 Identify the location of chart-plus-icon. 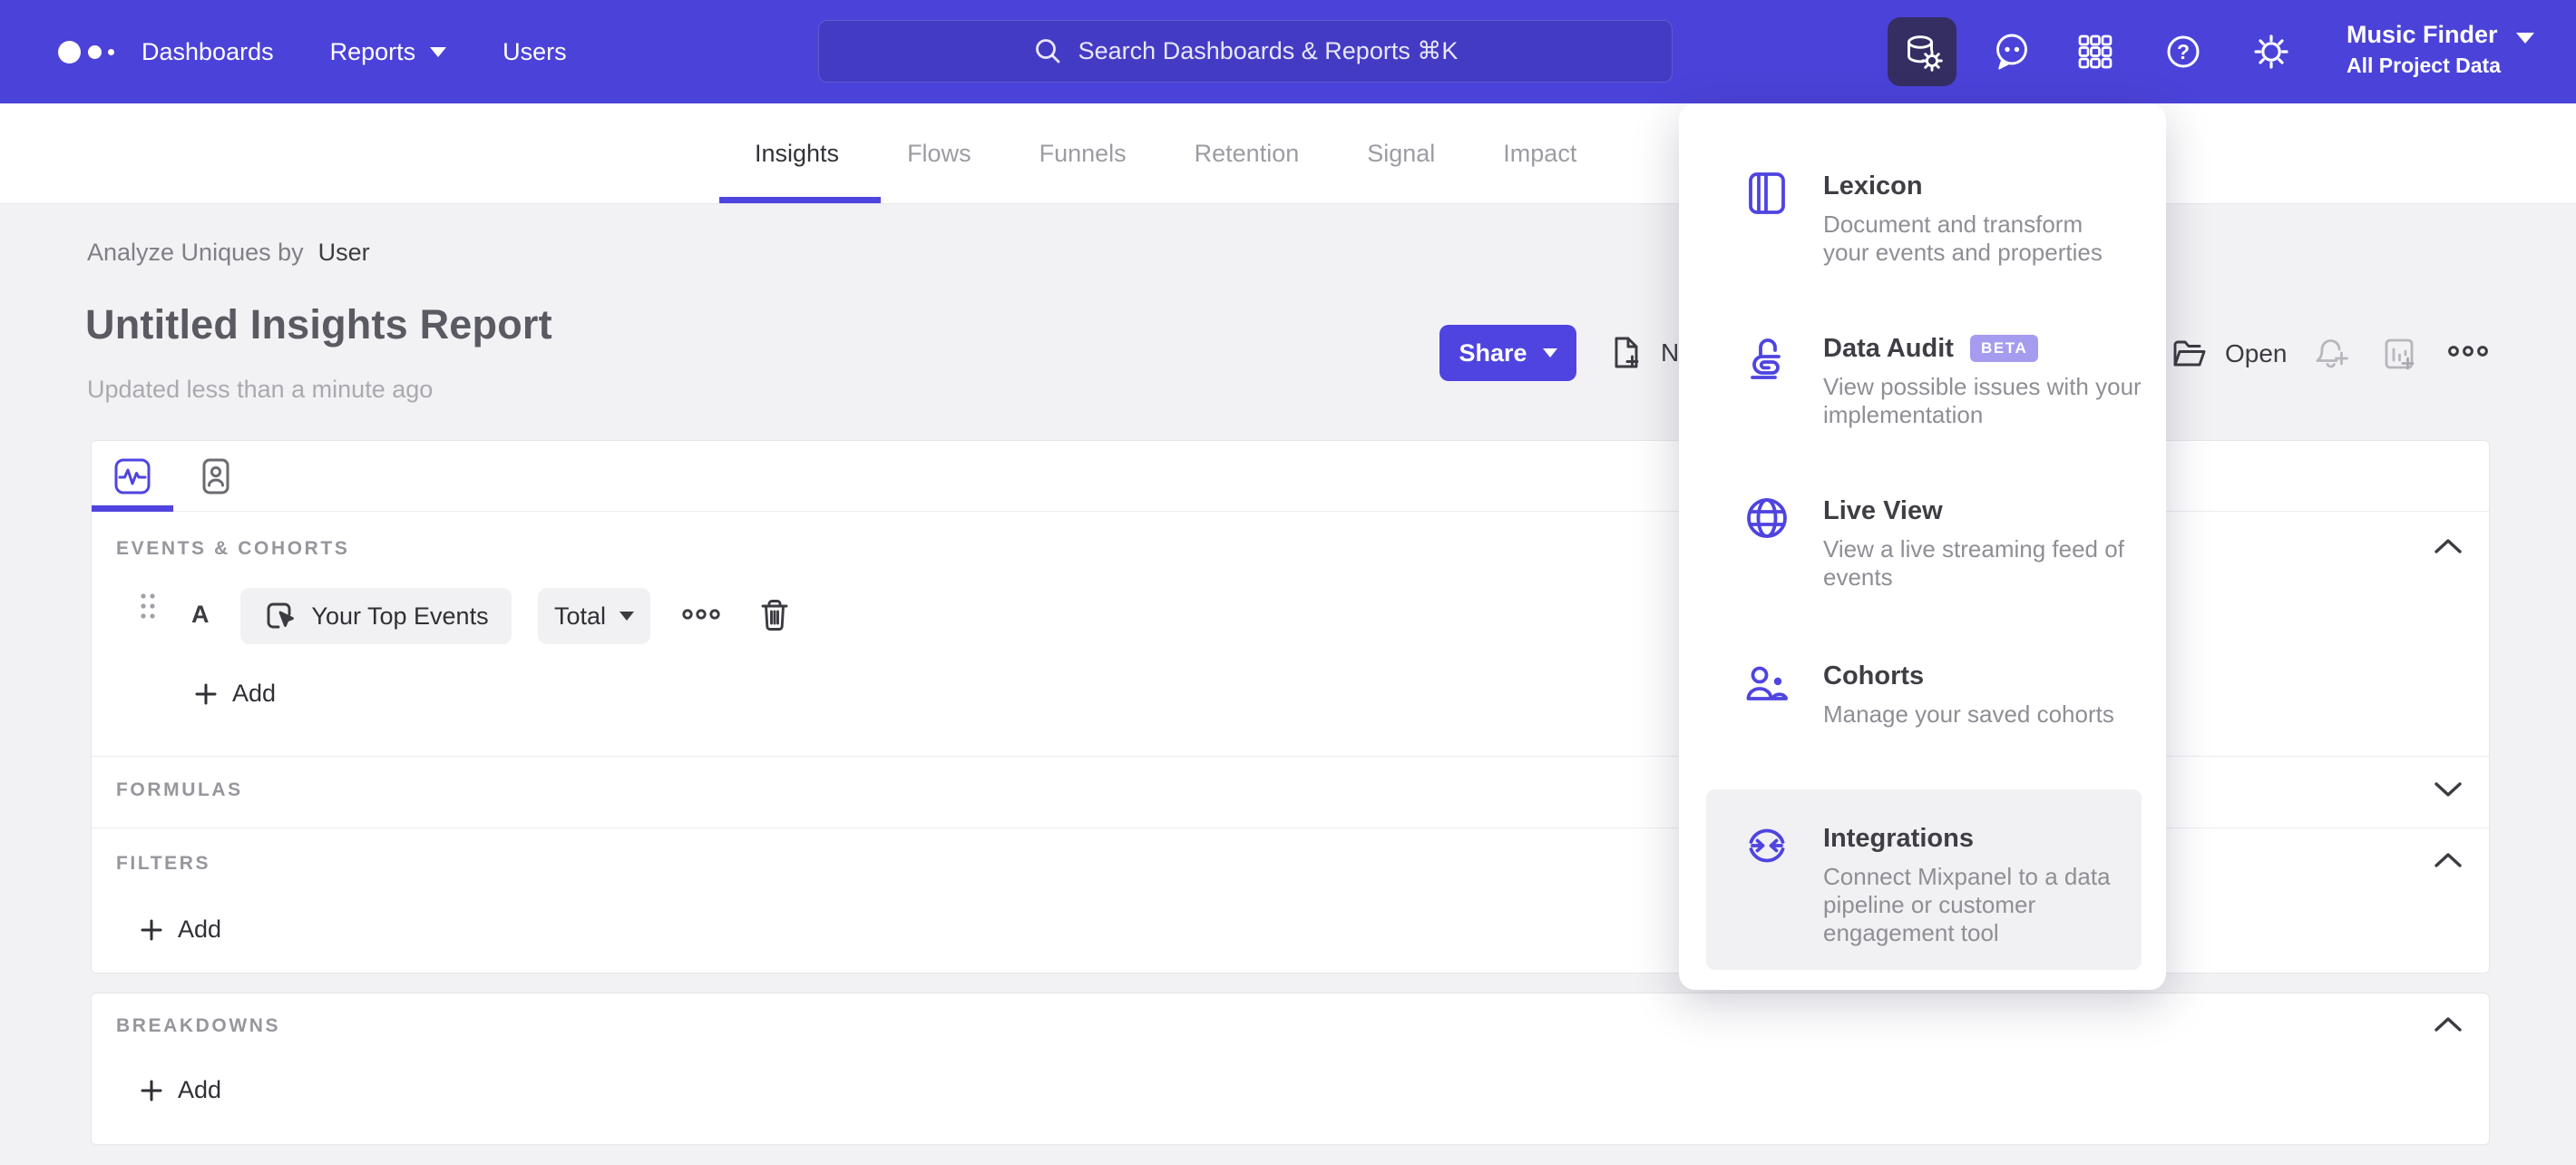
(2400, 354).